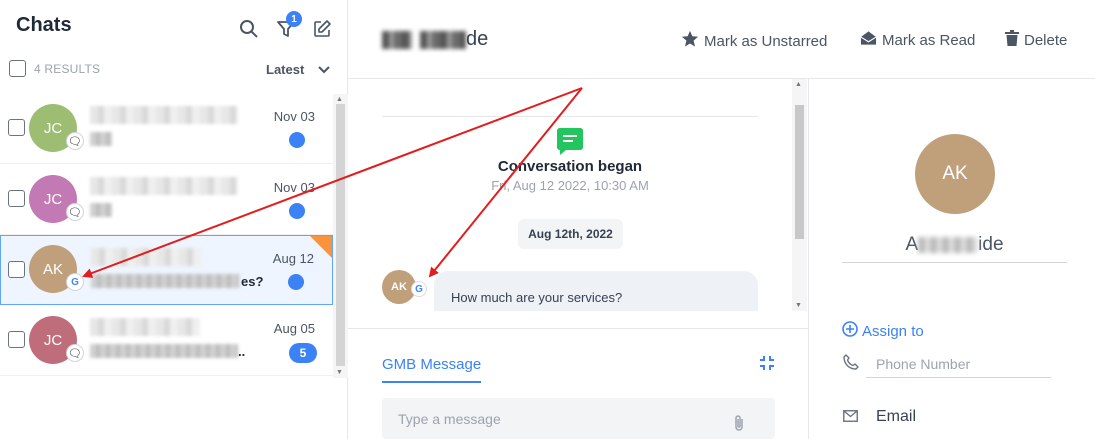 Image resolution: width=1095 pixels, height=439 pixels. Describe the element at coordinates (303, 353) in the screenshot. I see `unread-count-badge: 5` at that location.